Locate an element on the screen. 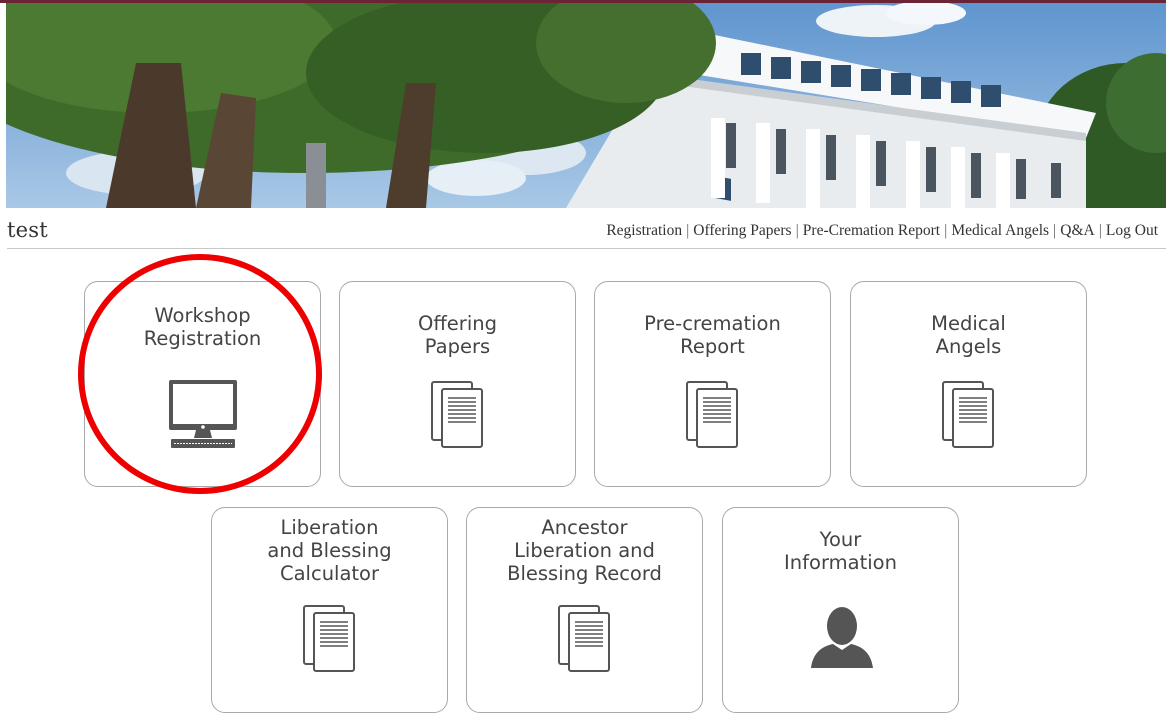 The image size is (1166, 713). tile-workshop-registration: Workshop Registration is located at coordinates (202, 384).